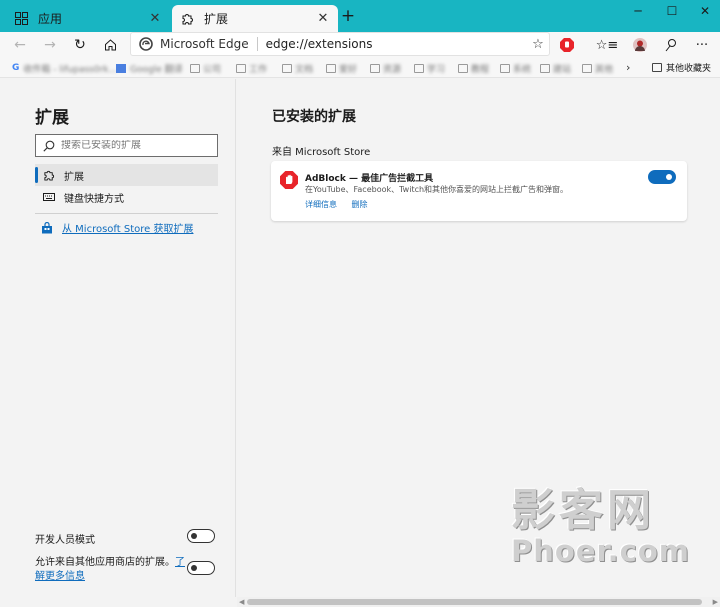 The image size is (720, 607). I want to click on remove-link: 删除, so click(360, 204).